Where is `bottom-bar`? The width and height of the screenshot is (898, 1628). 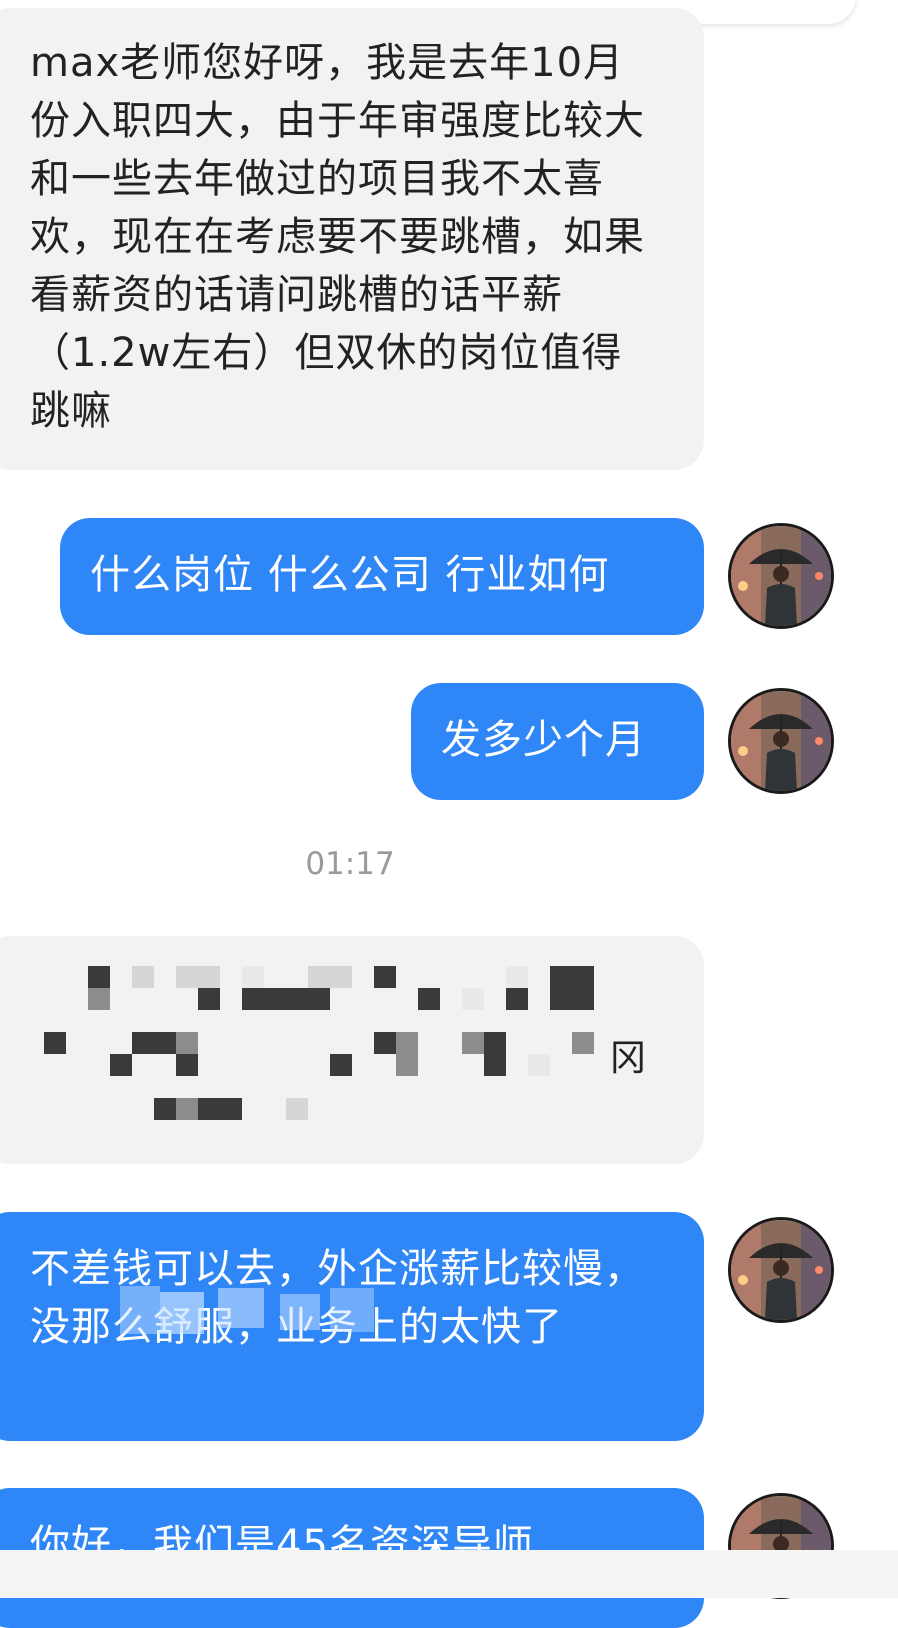 bottom-bar is located at coordinates (449, 1574).